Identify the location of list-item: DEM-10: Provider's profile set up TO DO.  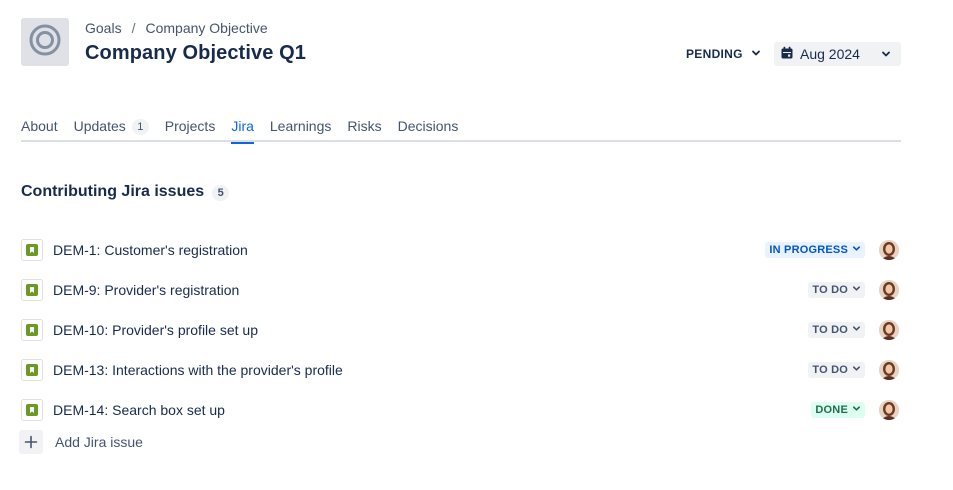
(461, 330).